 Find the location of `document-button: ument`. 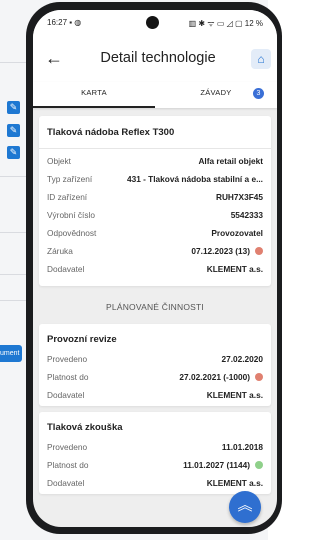

document-button: ument is located at coordinates (11, 353).